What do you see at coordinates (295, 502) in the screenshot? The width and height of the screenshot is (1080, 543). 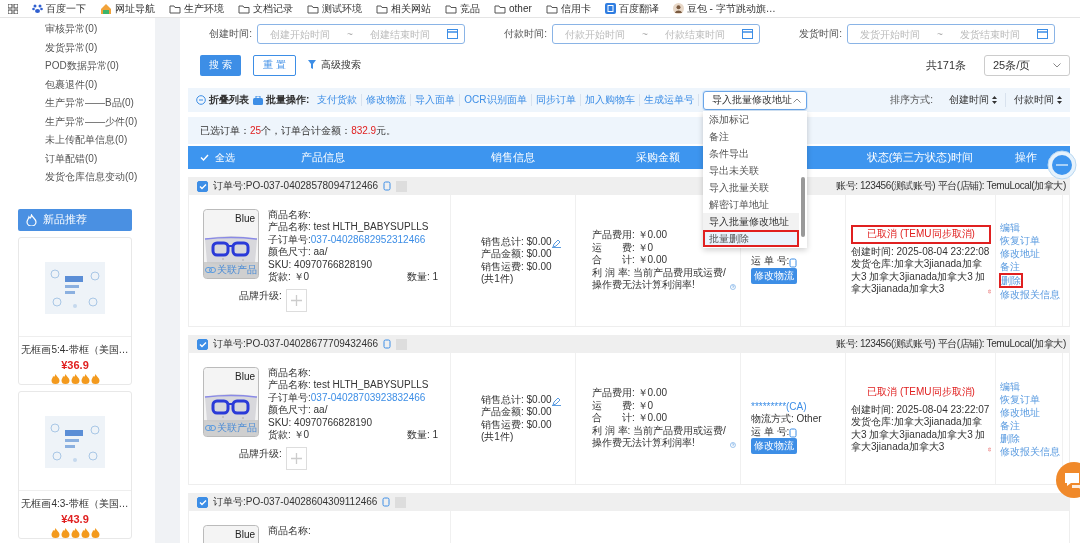 I see `order-number: 订单号:PO-037-04028604309112466` at bounding box center [295, 502].